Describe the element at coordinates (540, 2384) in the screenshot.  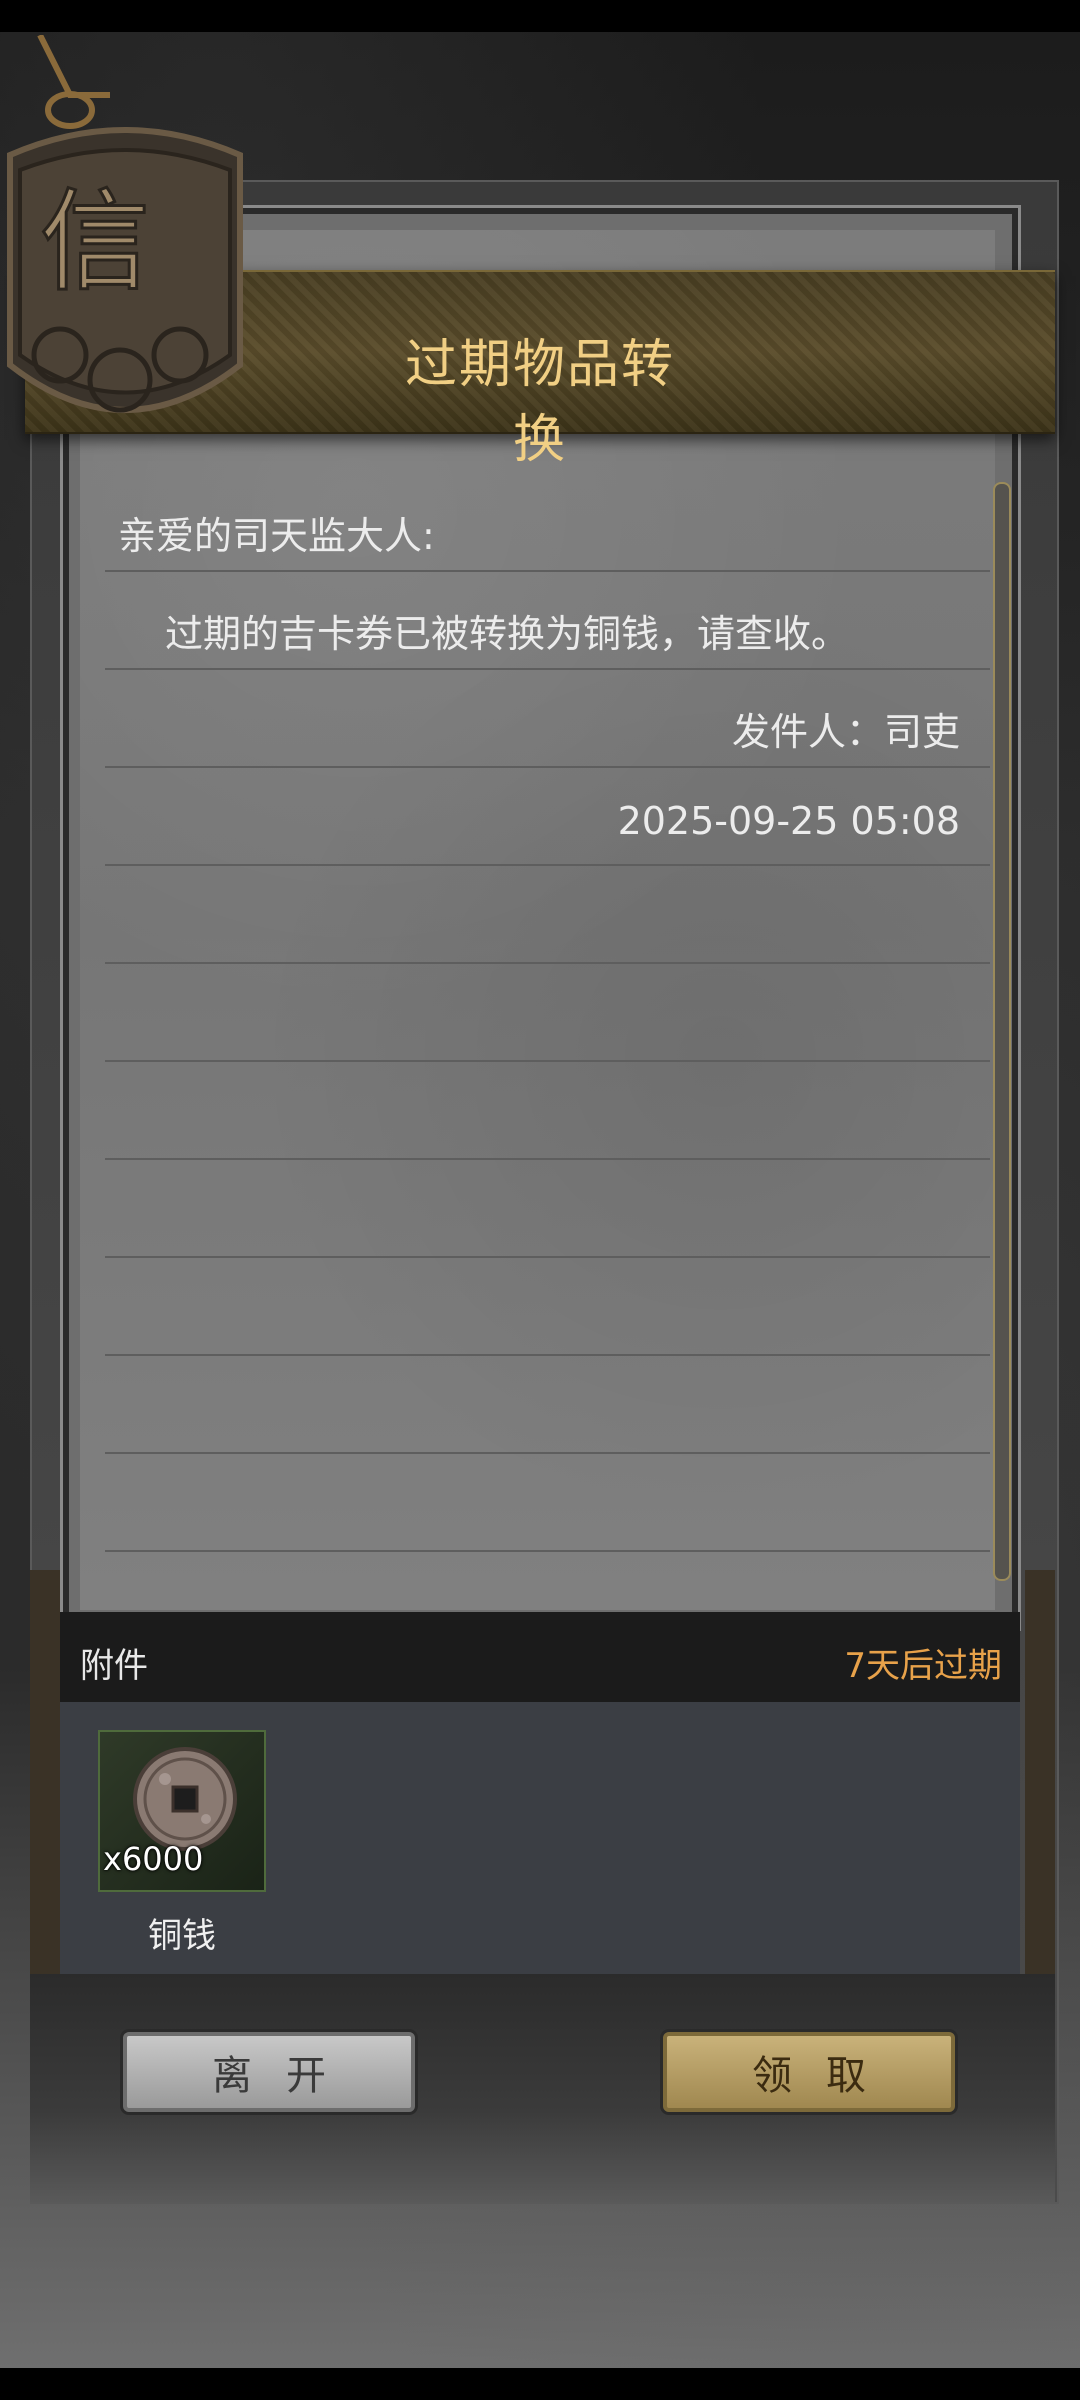
I see `navigation-bar` at that location.